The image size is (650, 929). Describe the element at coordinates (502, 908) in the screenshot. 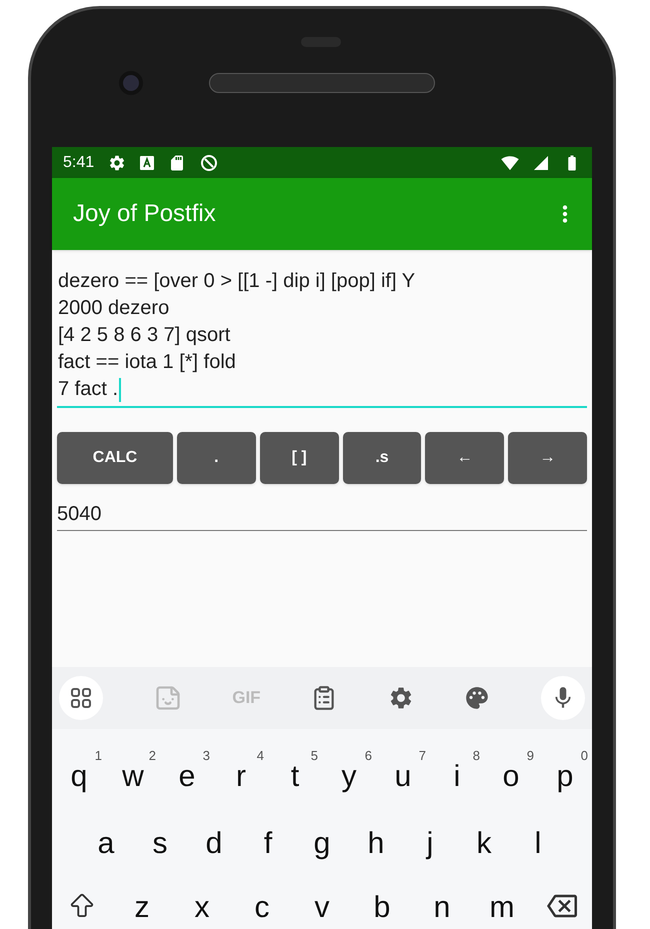

I see `key: m` at that location.